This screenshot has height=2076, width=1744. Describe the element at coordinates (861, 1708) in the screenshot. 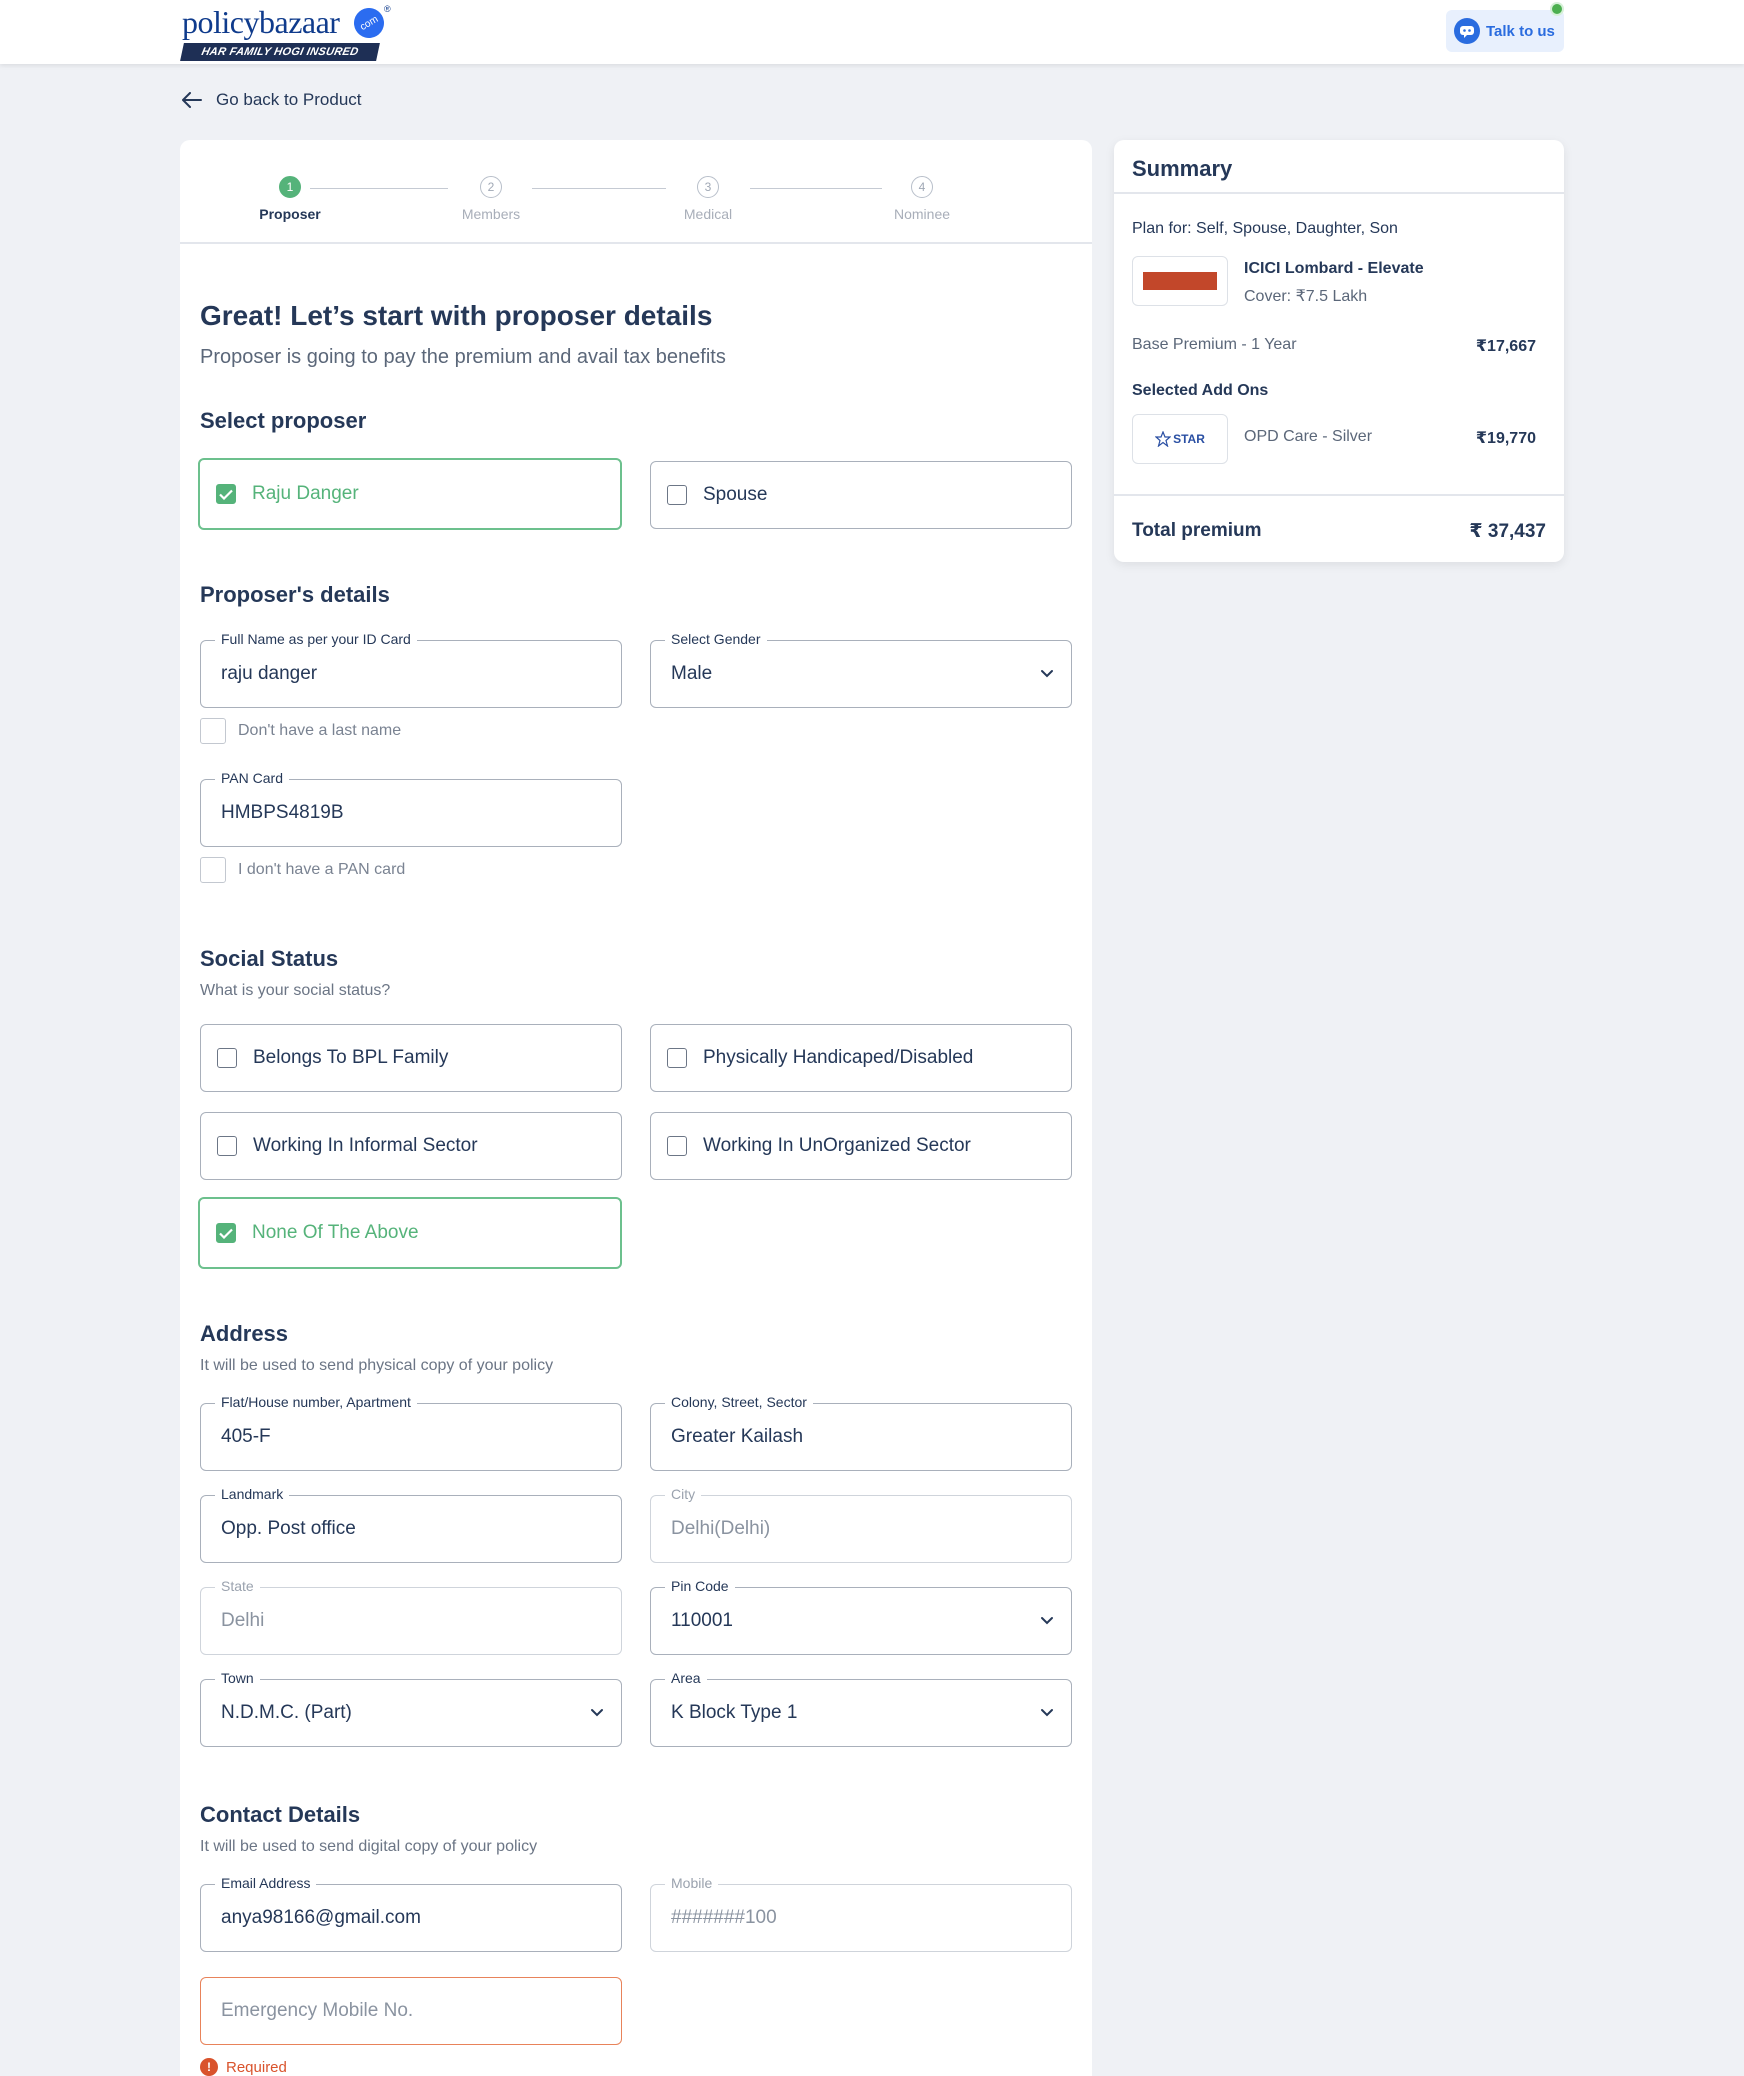

I see `area-select: Area K Block Type 1` at that location.